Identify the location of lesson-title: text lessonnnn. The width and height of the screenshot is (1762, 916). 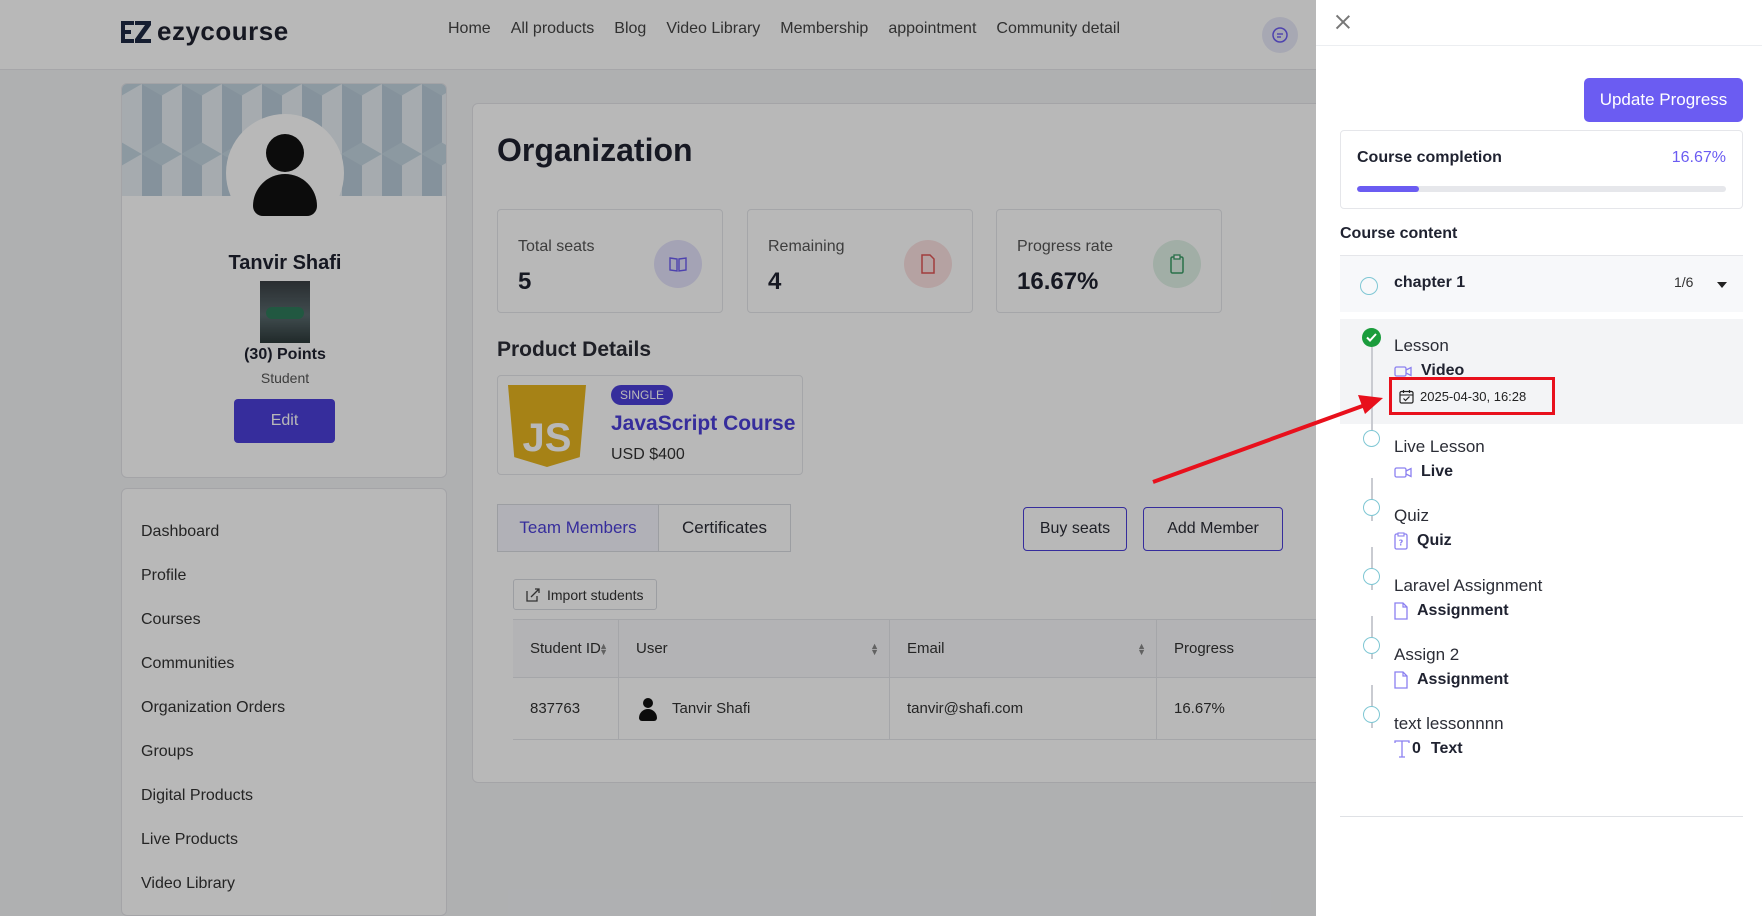
(1449, 724).